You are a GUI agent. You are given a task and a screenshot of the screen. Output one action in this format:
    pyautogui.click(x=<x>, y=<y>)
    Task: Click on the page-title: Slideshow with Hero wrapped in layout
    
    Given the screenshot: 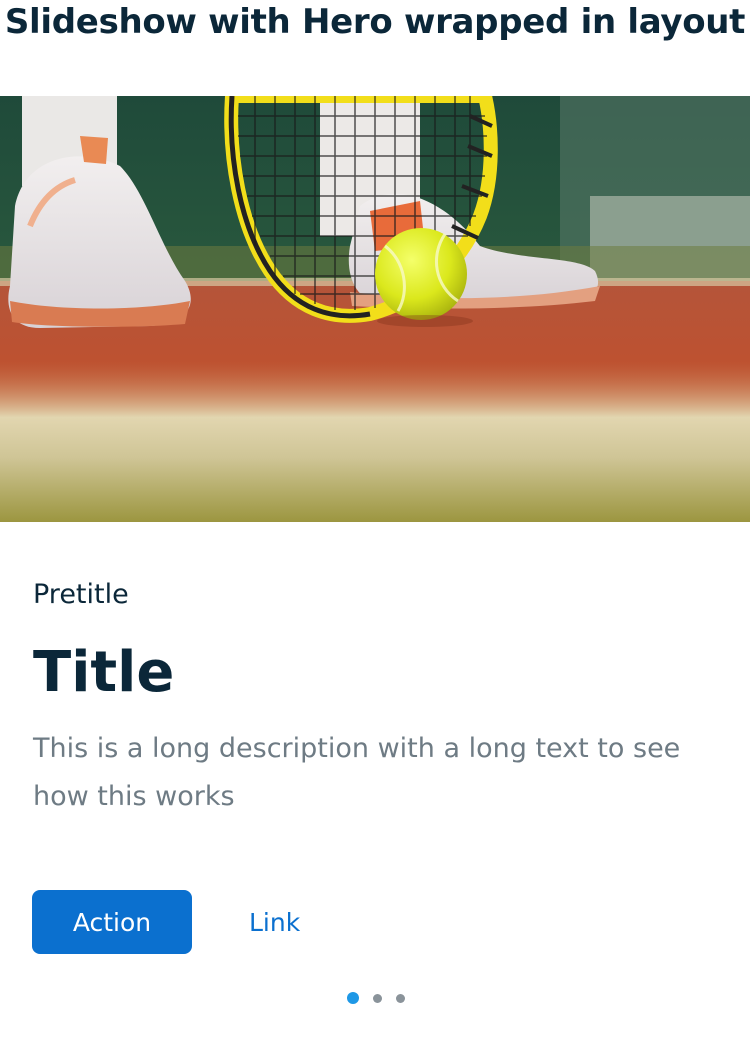 What is the action you would take?
    pyautogui.click(x=375, y=22)
    